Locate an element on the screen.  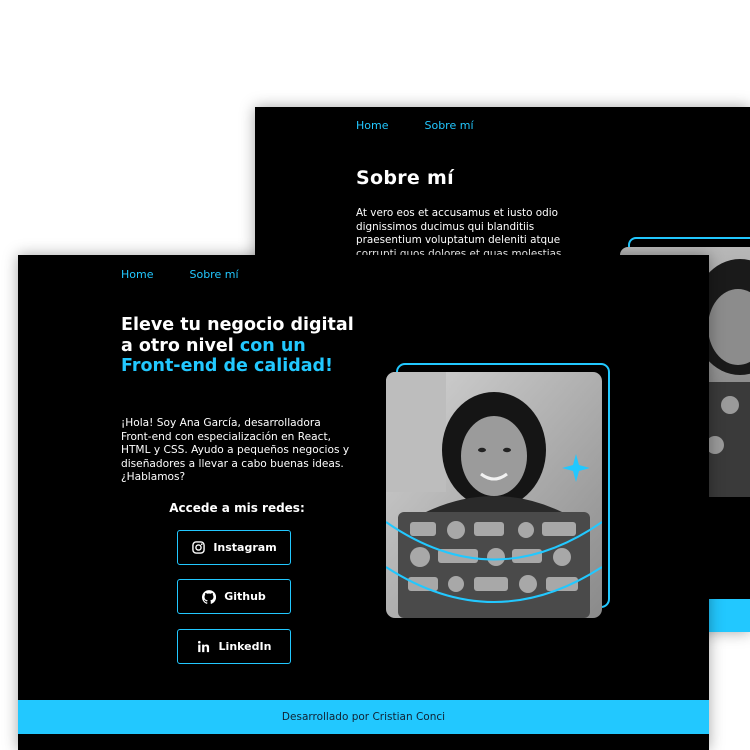
instagram-icon is located at coordinates (198, 548).